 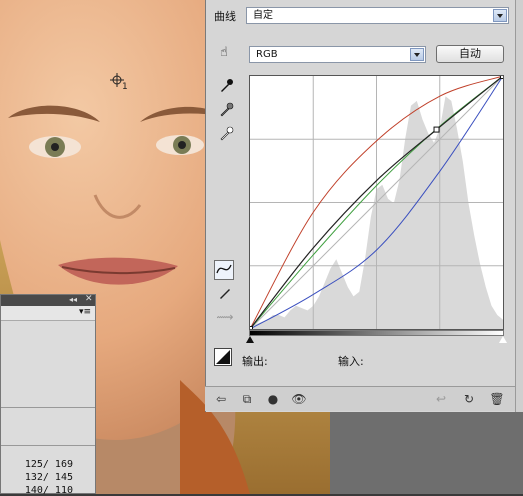 What do you see at coordinates (503, 339) in the screenshot?
I see `white-slider-icon` at bounding box center [503, 339].